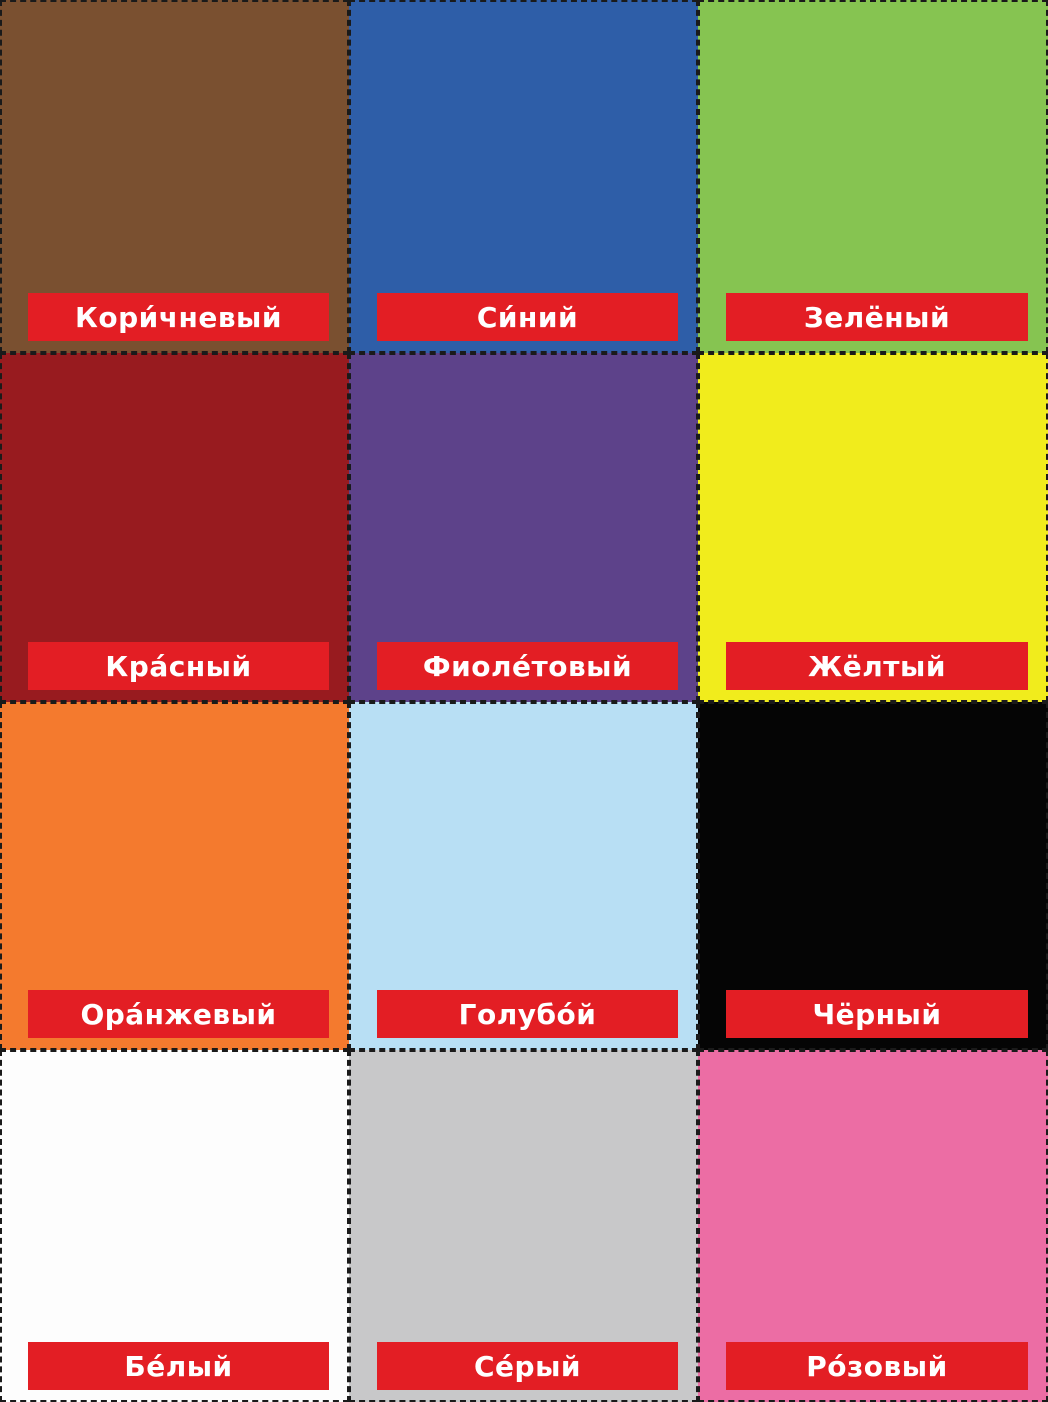  What do you see at coordinates (873, 176) in the screenshot?
I see `color-card-green: Зелёный` at bounding box center [873, 176].